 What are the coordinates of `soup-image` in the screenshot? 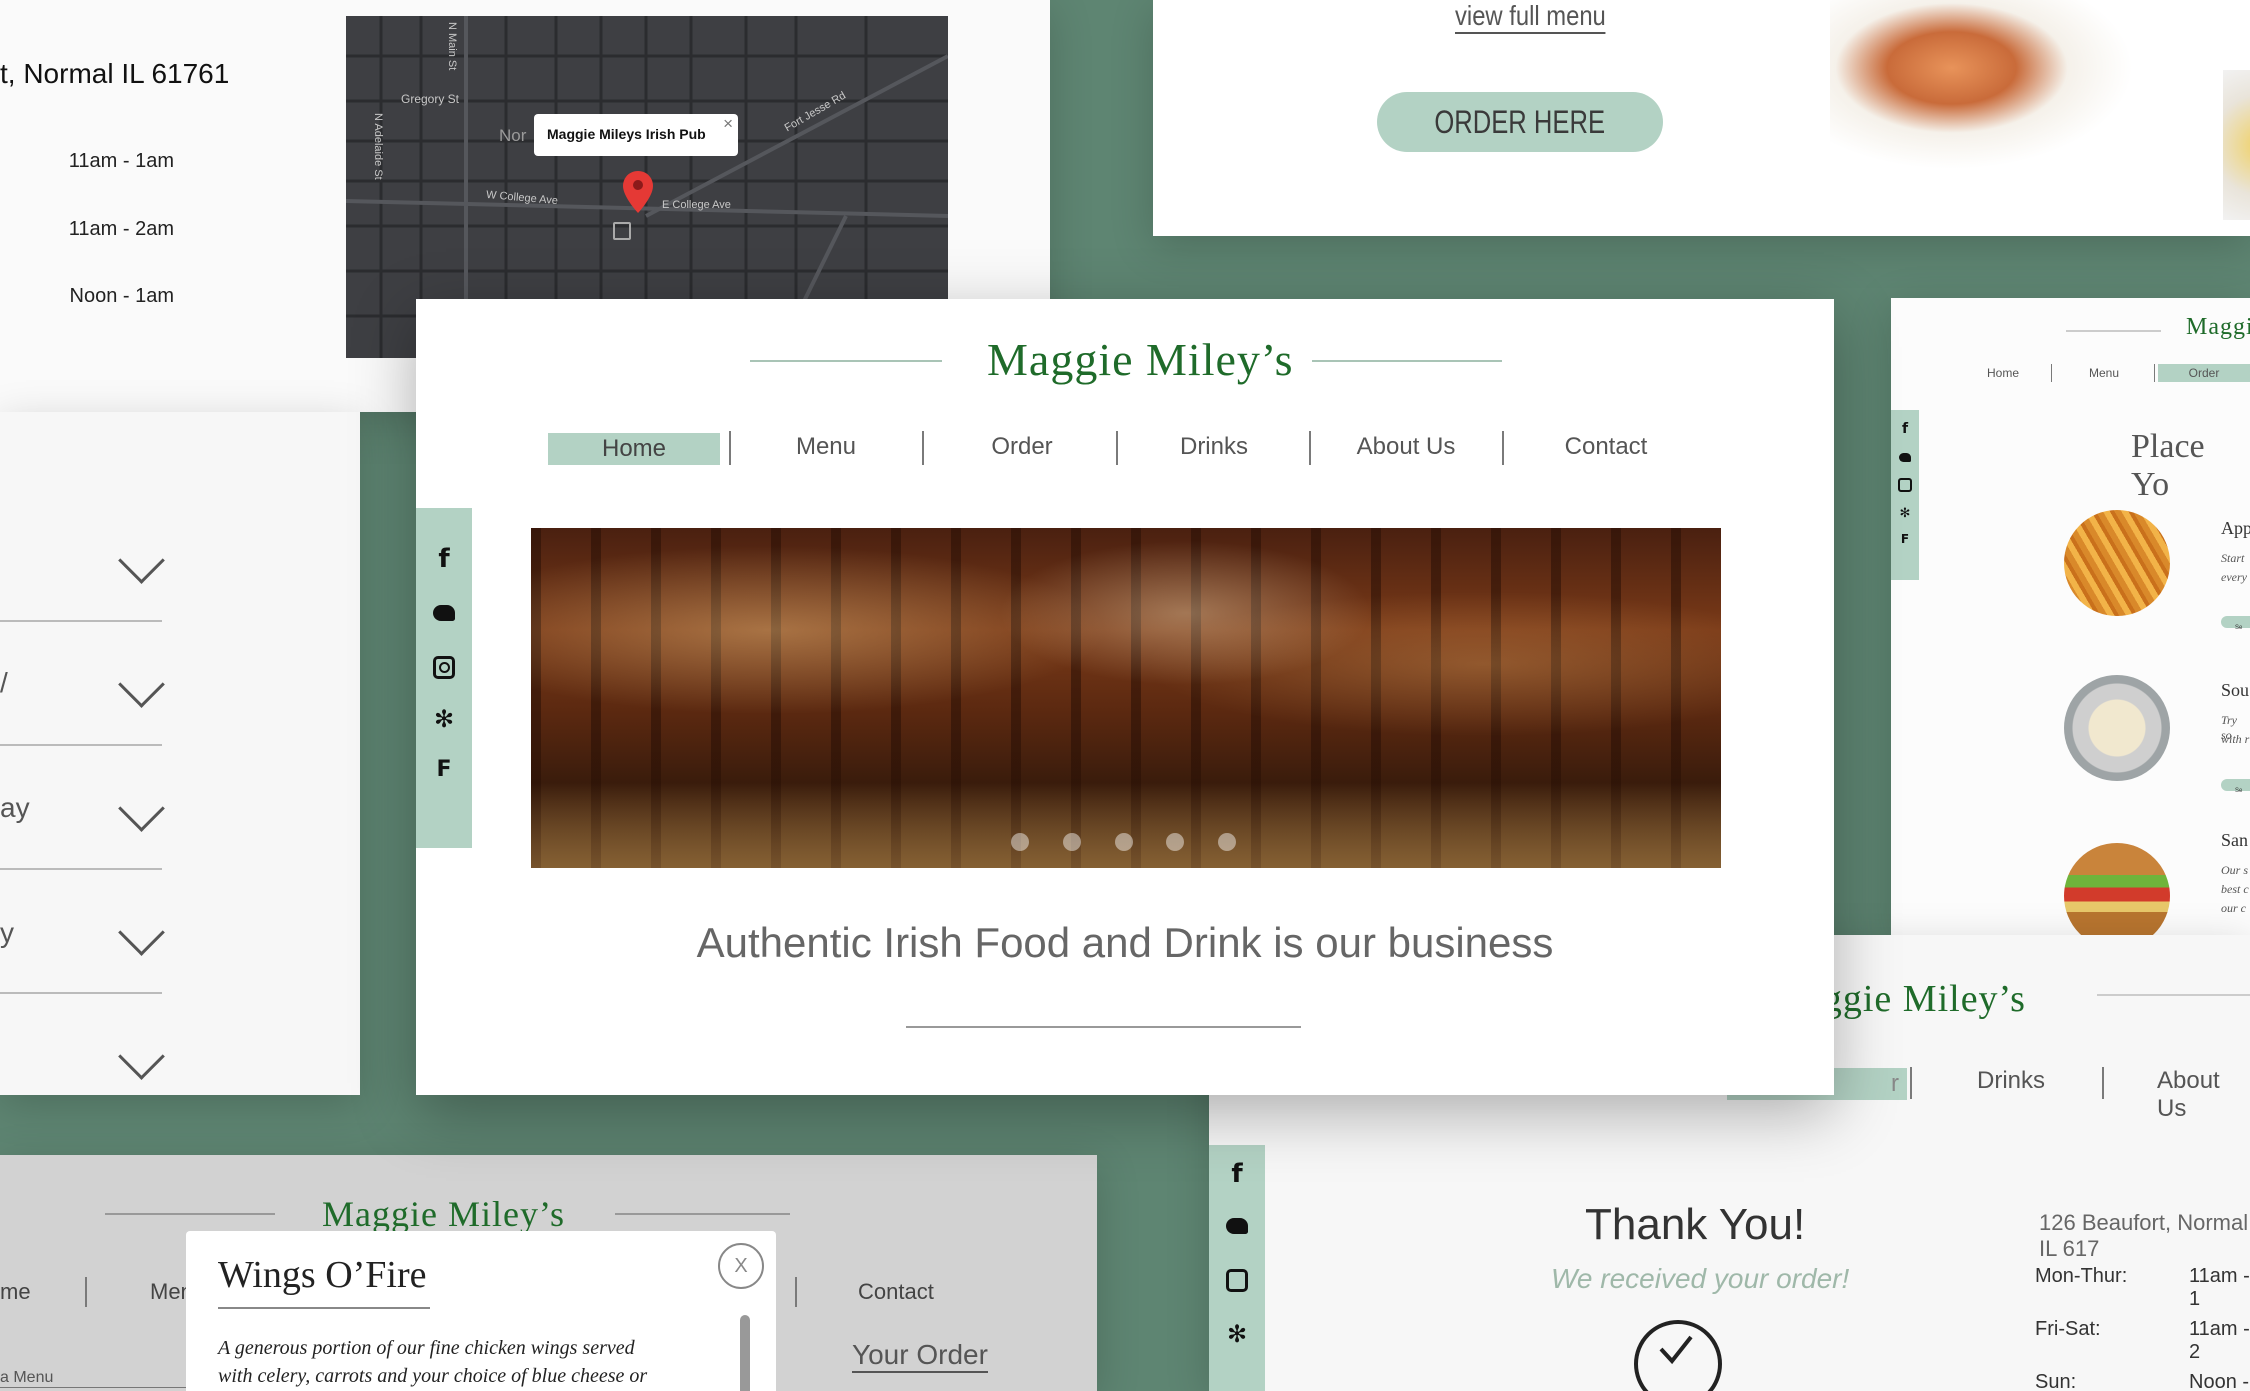 It's located at (2117, 728).